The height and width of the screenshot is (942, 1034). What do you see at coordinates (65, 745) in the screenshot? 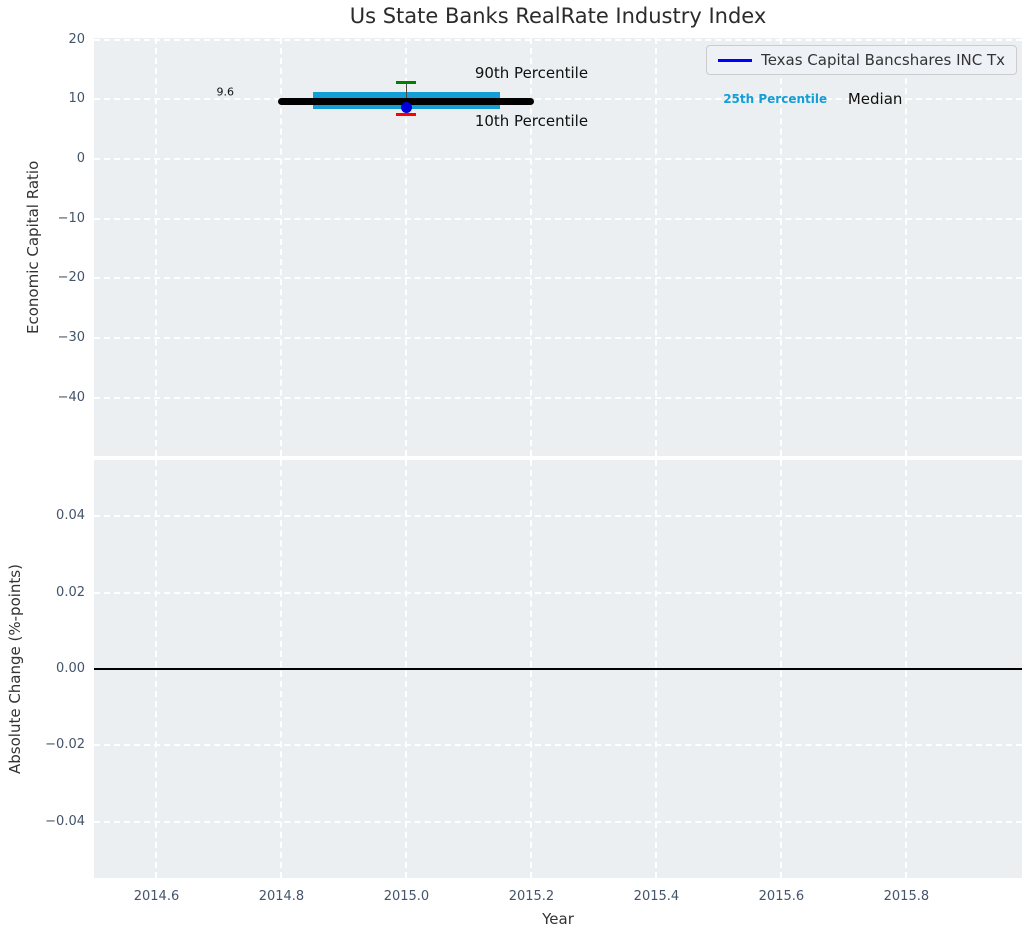
I see `y-tick-label: −0.02` at bounding box center [65, 745].